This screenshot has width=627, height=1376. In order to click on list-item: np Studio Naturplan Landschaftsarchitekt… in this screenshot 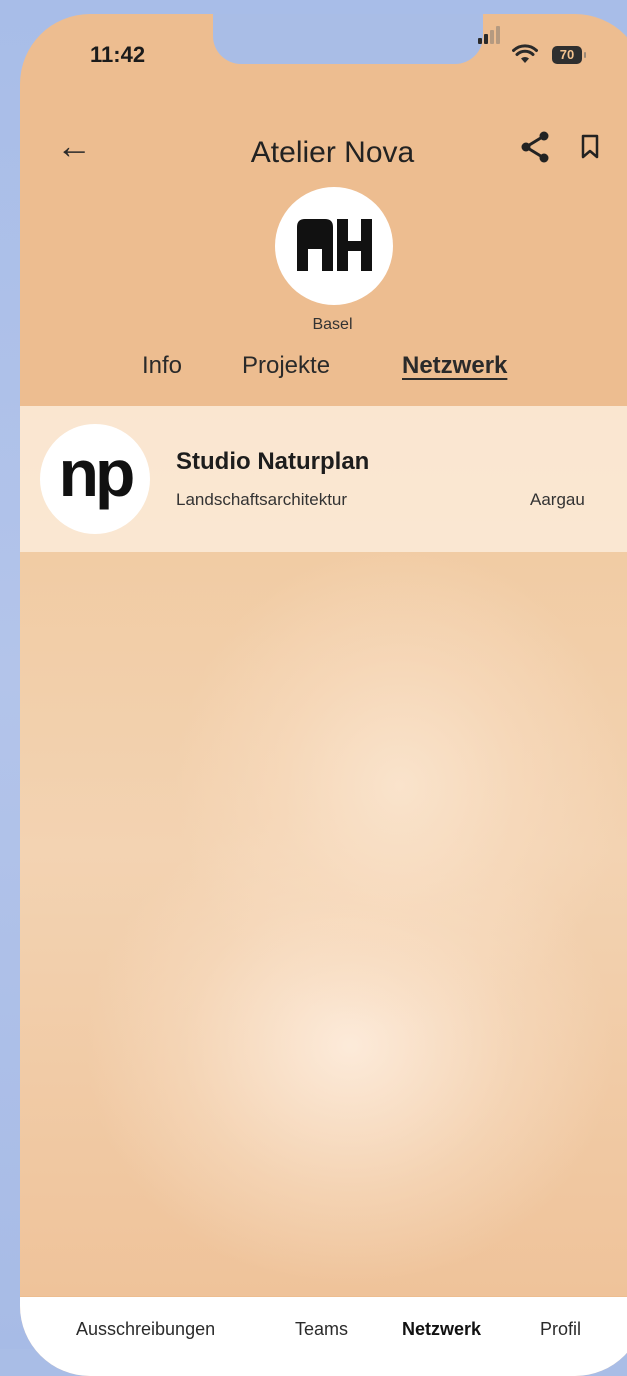, I will do `click(323, 479)`.